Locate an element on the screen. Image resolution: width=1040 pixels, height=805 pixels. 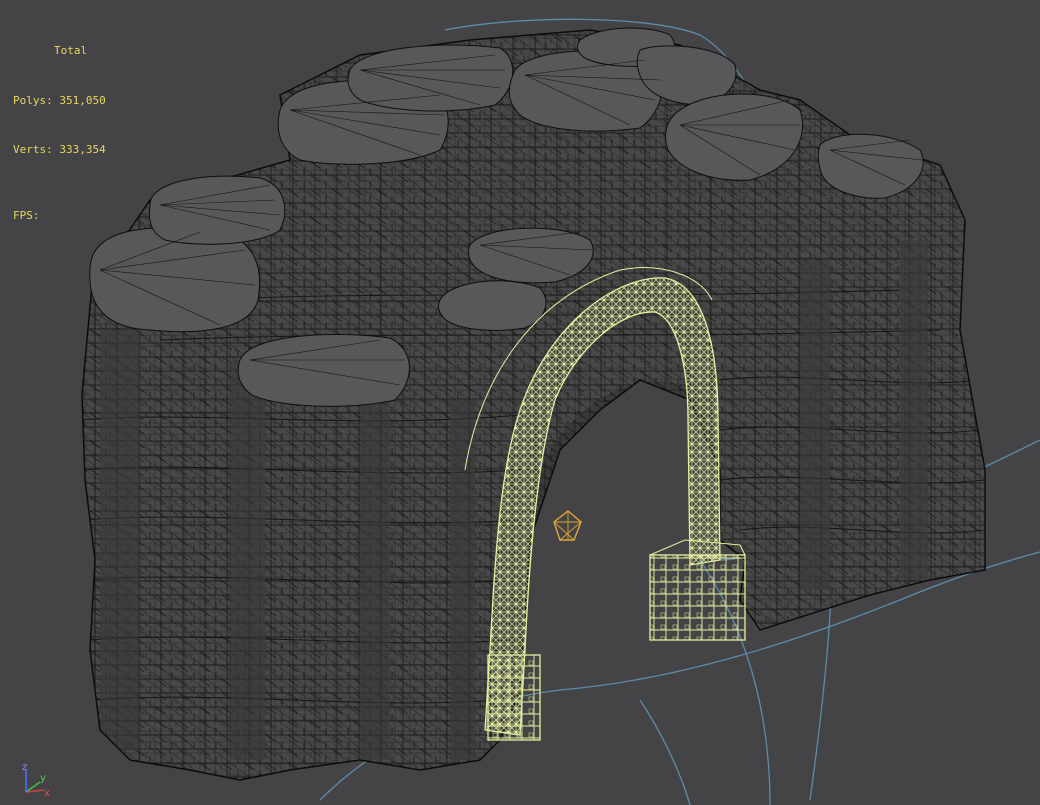
stats-polys: Polys: 351,050 is located at coordinates (59, 101).